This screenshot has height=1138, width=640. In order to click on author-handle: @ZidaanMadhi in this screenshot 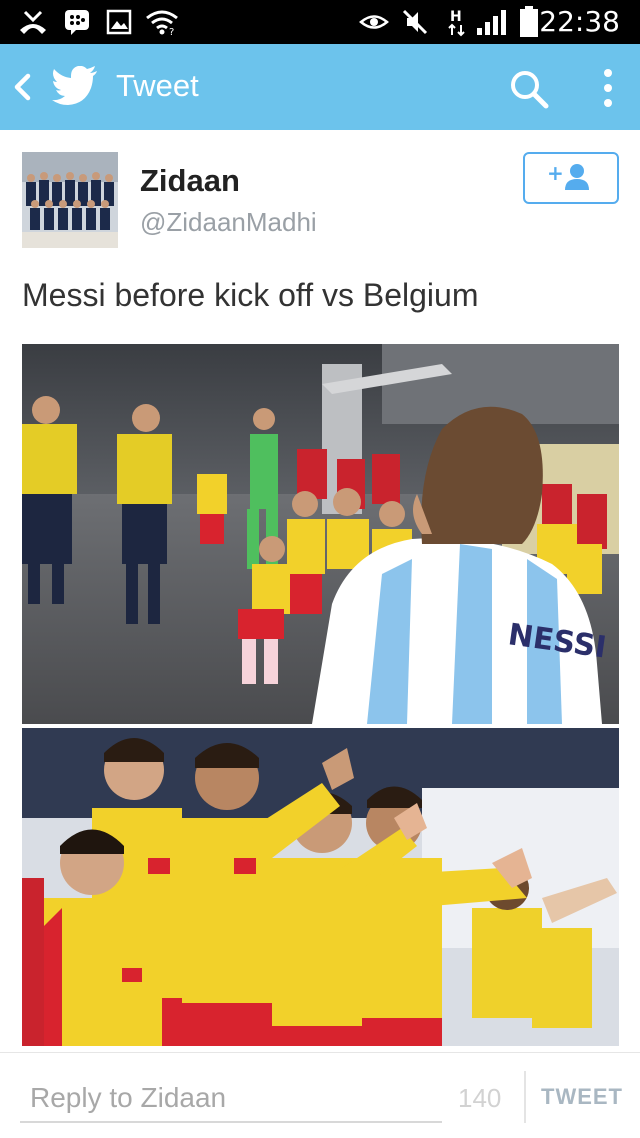, I will do `click(228, 222)`.